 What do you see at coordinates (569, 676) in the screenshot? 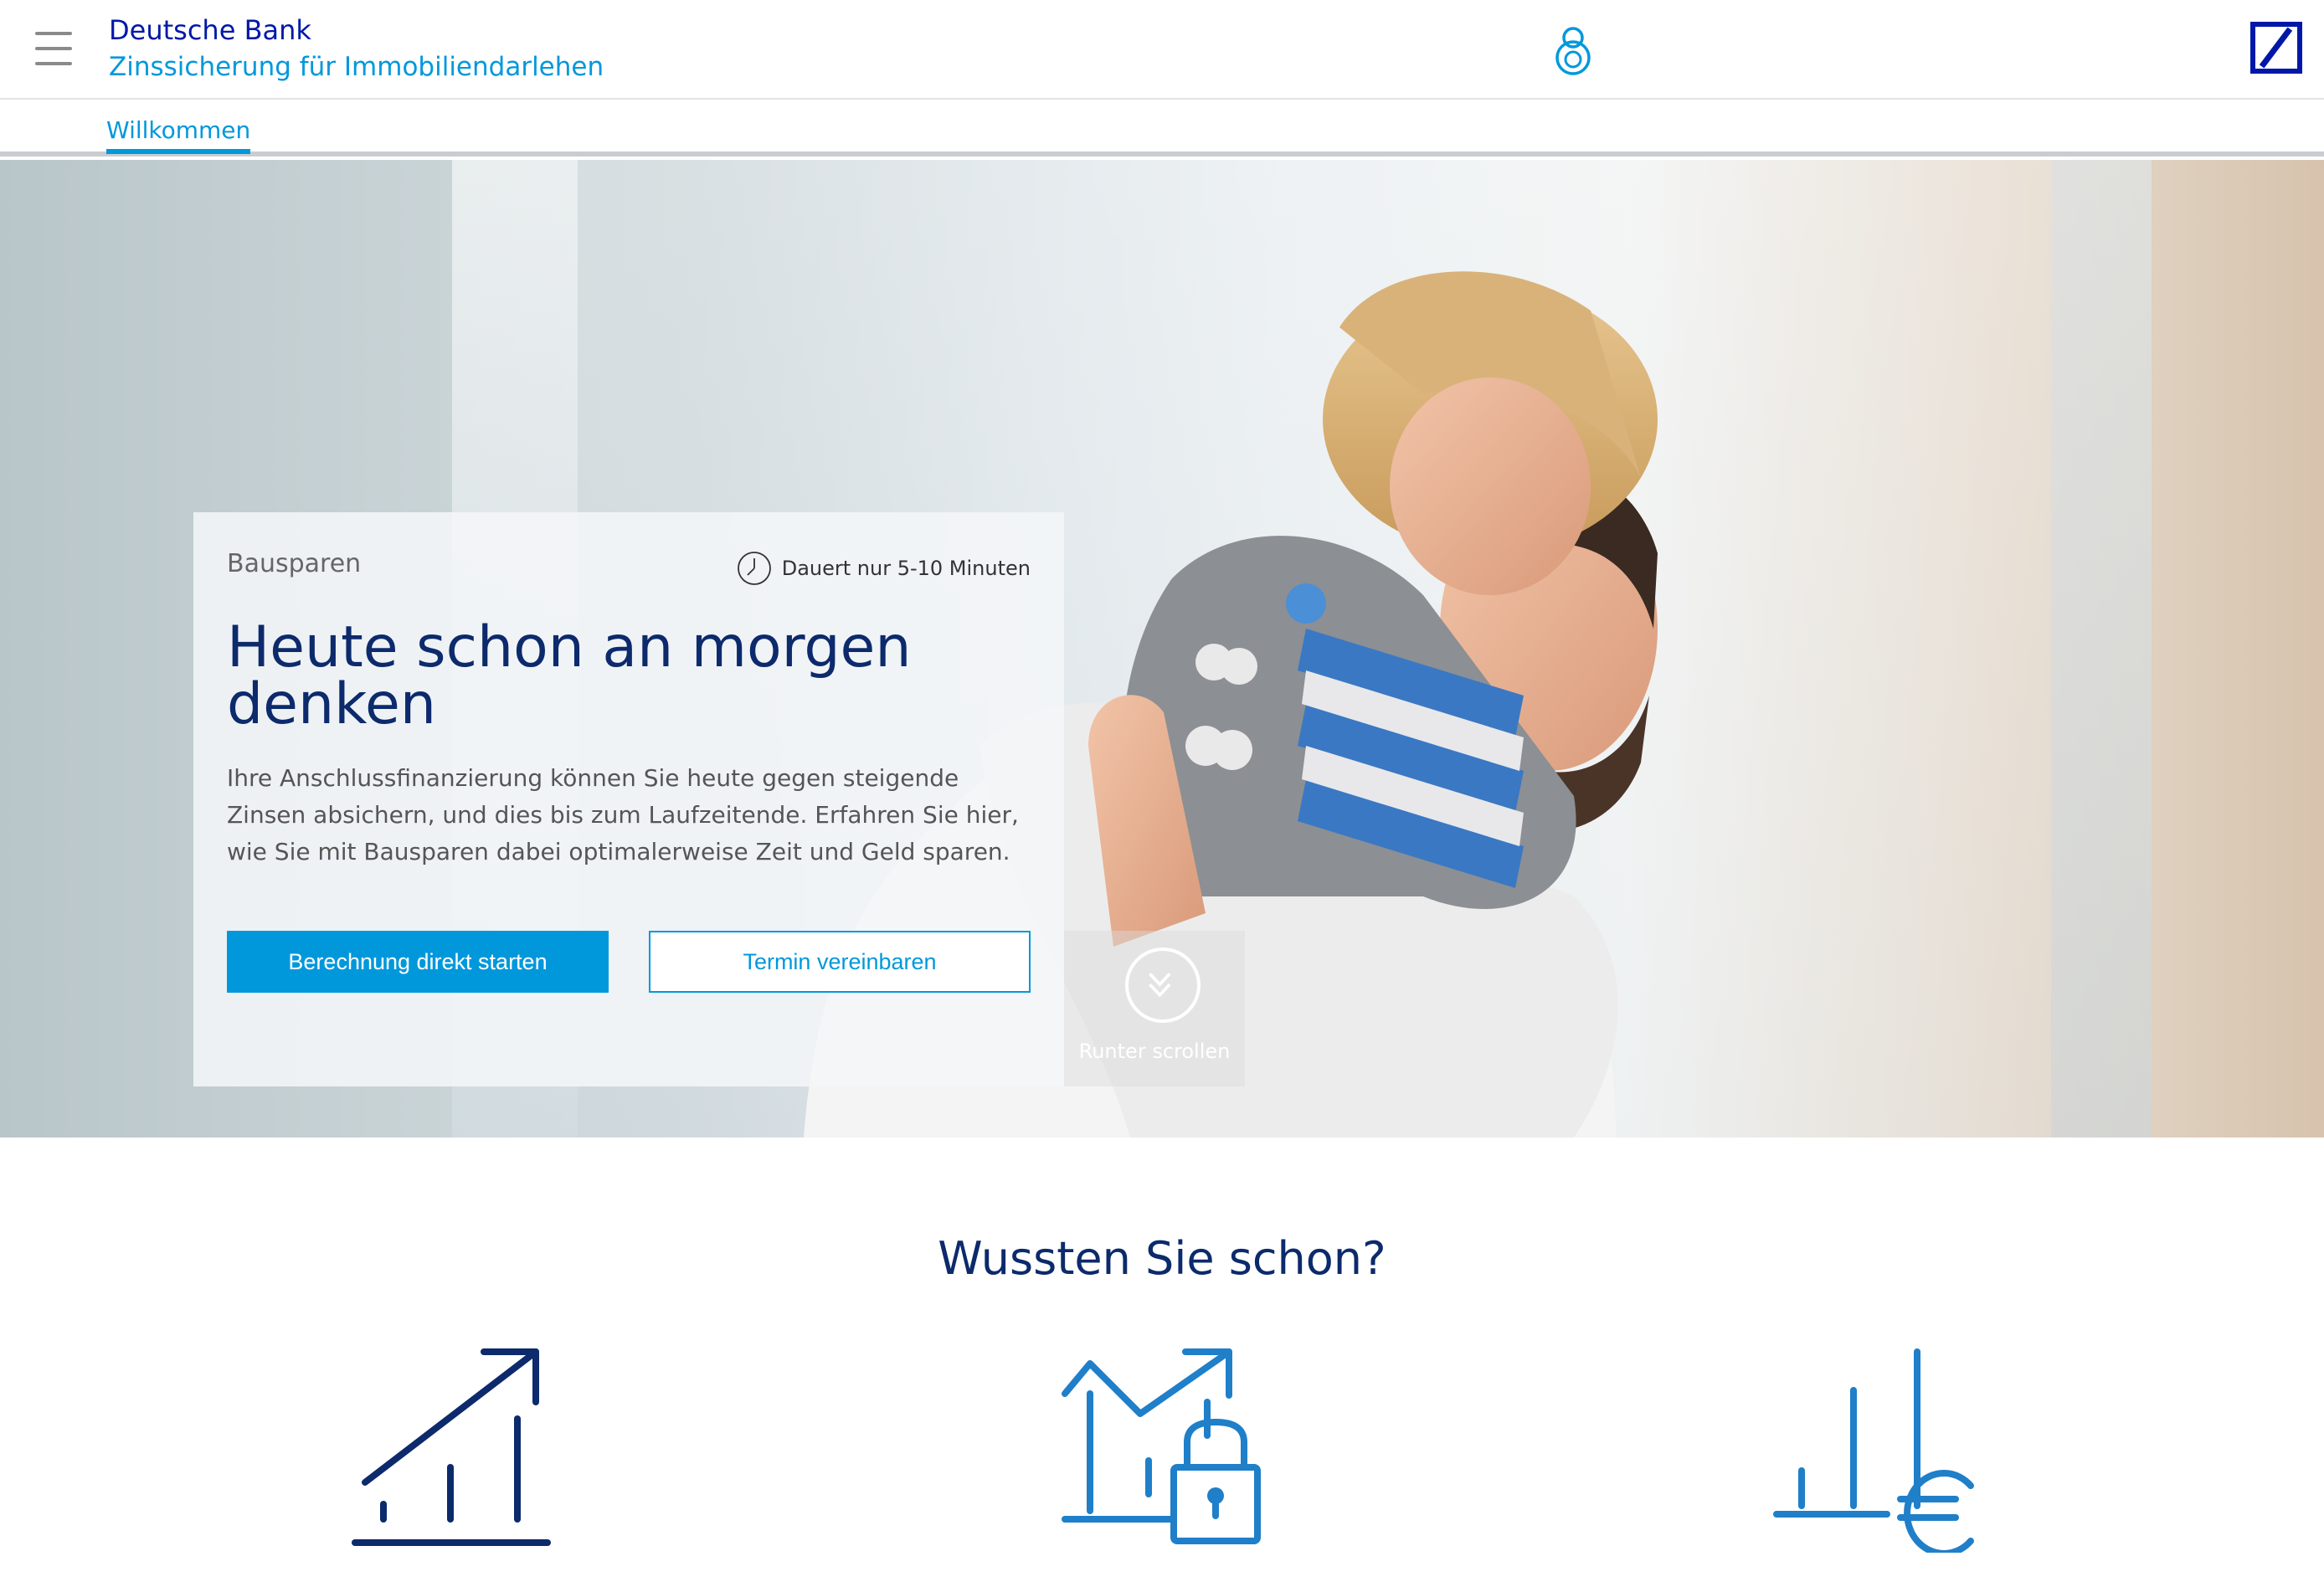
I see `hero-title: Heute schon an morgen denken` at bounding box center [569, 676].